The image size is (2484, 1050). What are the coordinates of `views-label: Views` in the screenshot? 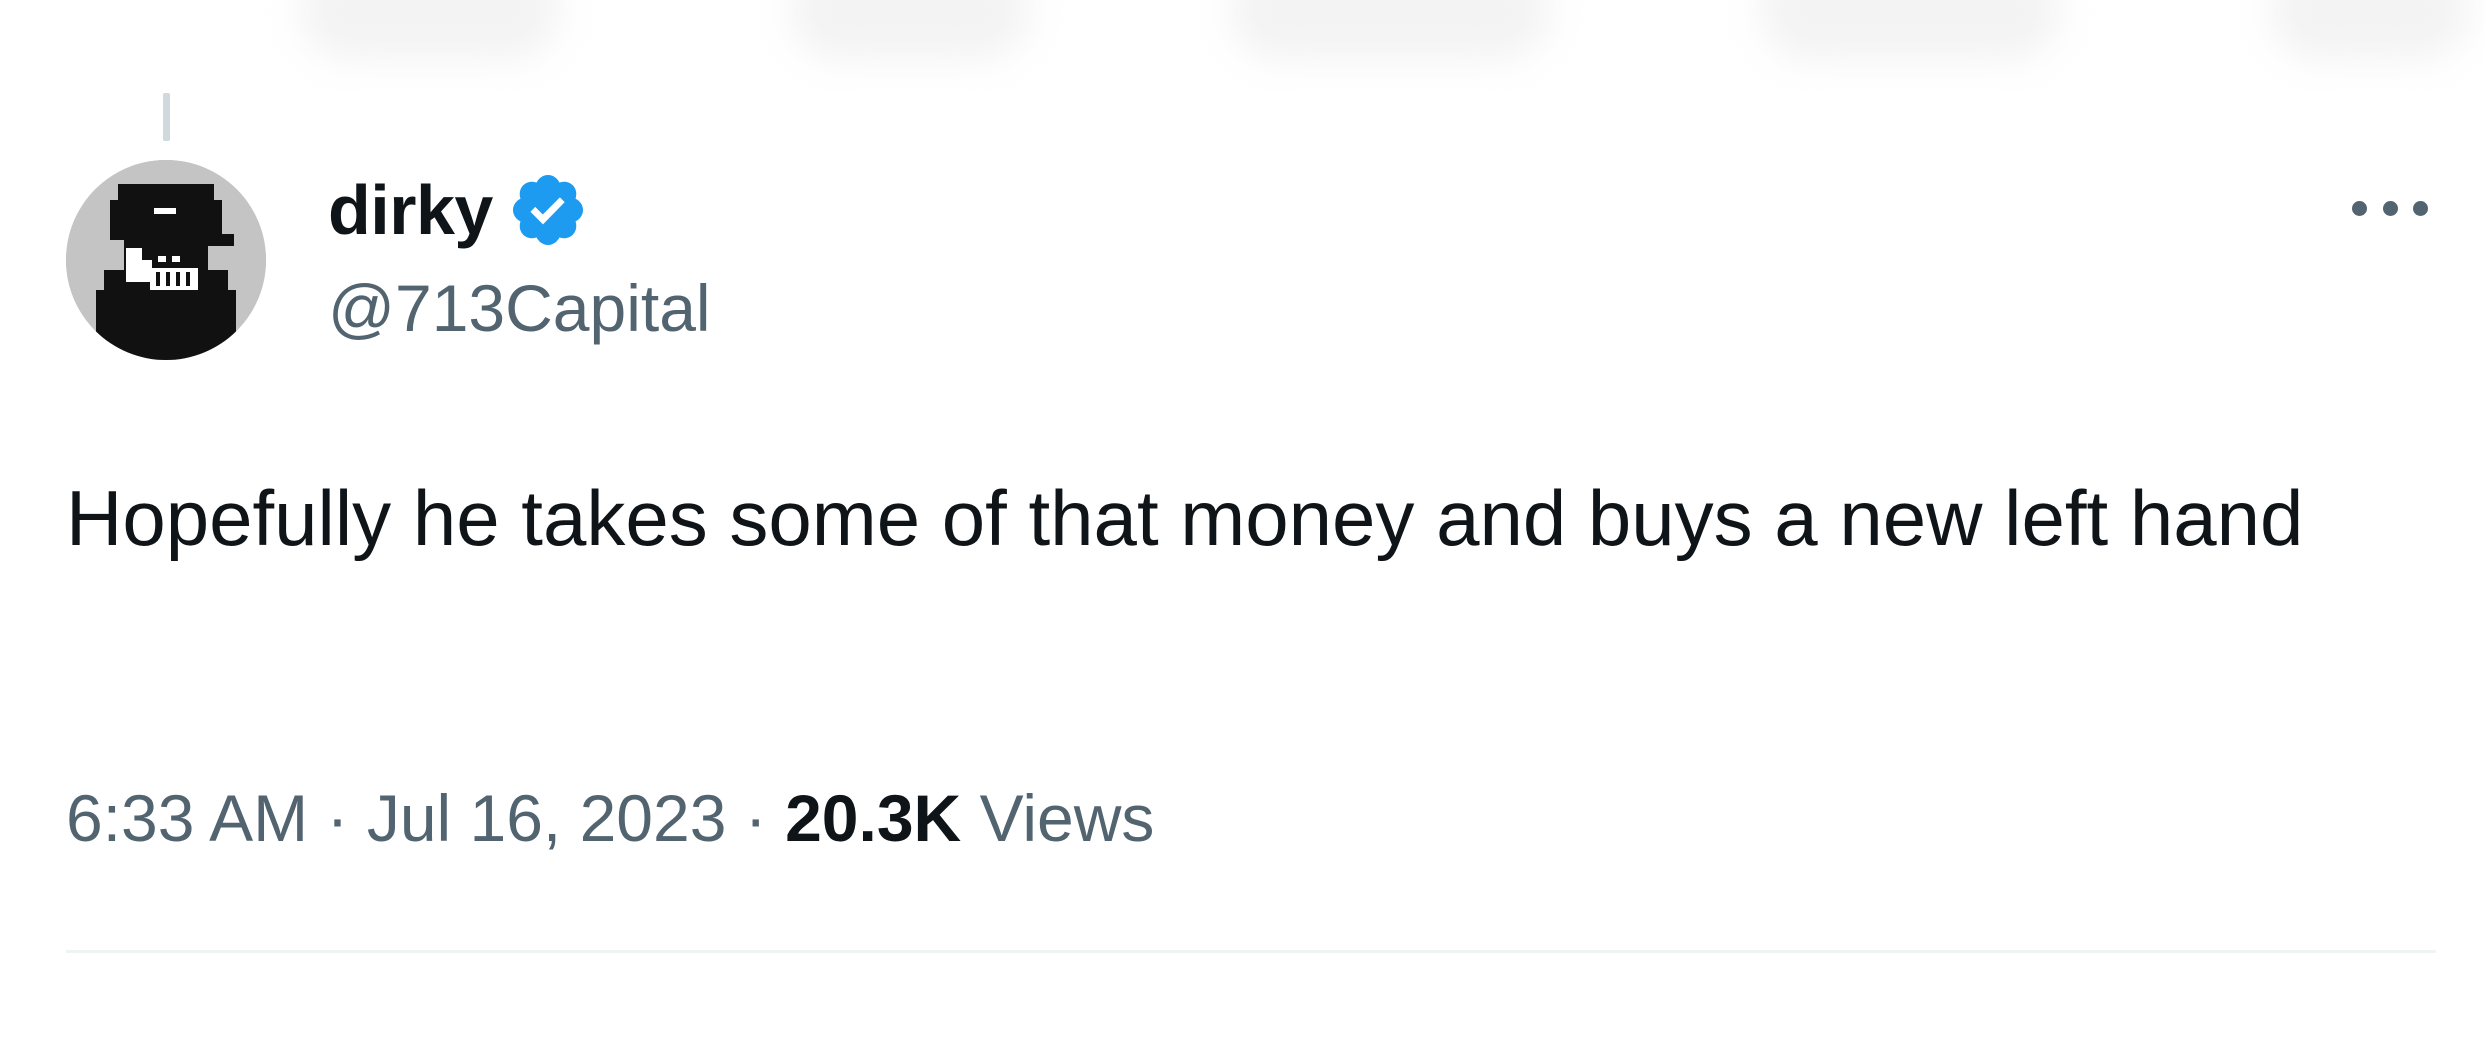 It's located at (1067, 818).